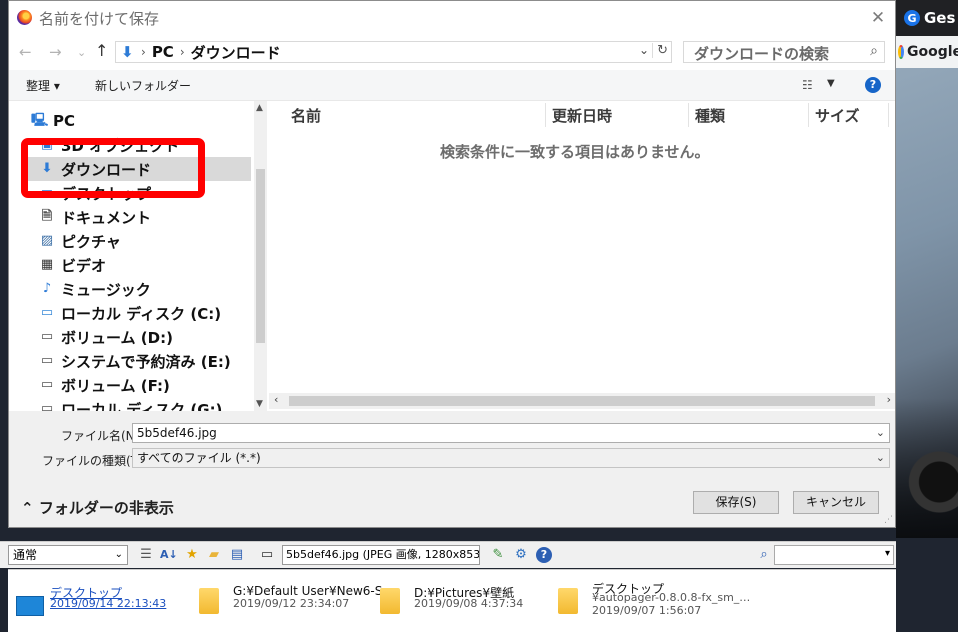 The height and width of the screenshot is (632, 958). I want to click on list-item: D:¥Pictures¥壁紙 2019/09/08 4:37:34, so click(465, 602).